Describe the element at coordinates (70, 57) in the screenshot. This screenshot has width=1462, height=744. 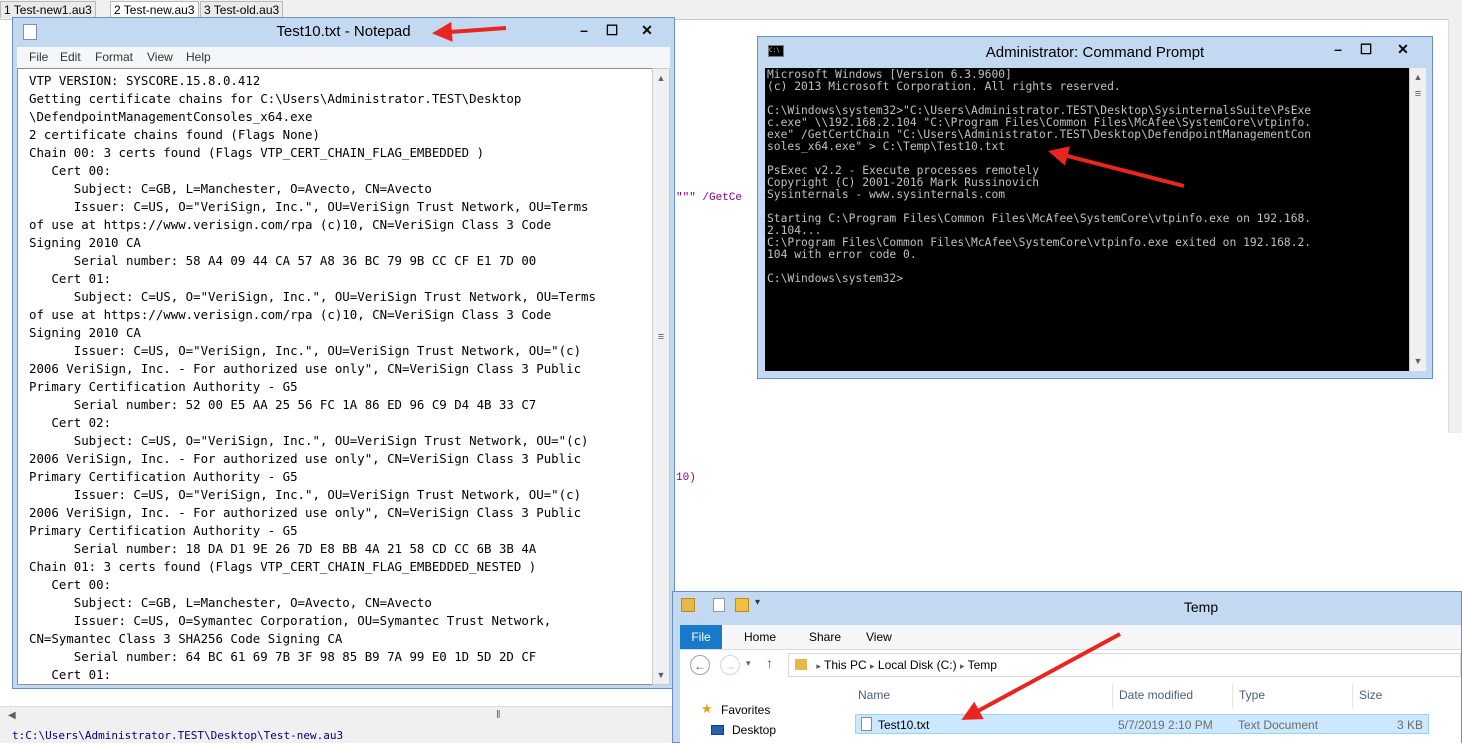
I see `menu-edit: Edit` at that location.